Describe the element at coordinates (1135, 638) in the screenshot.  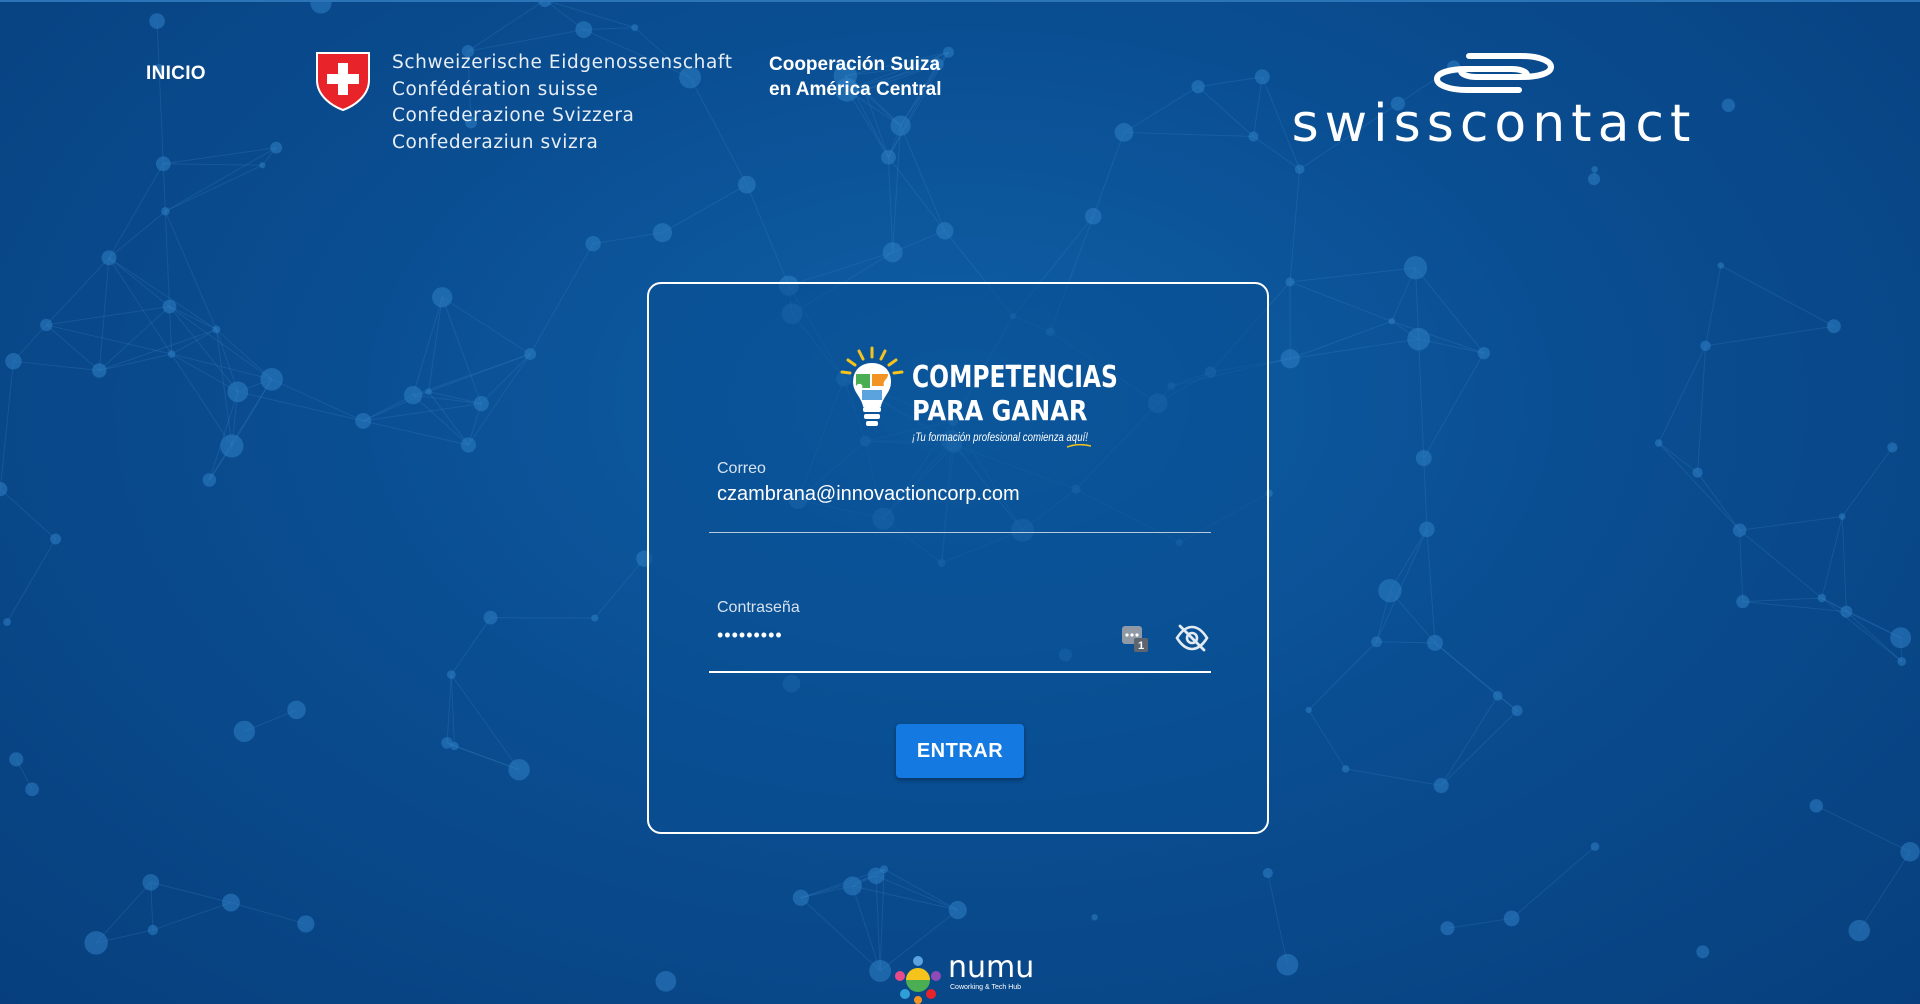
I see `password-manager-icon: 1` at that location.